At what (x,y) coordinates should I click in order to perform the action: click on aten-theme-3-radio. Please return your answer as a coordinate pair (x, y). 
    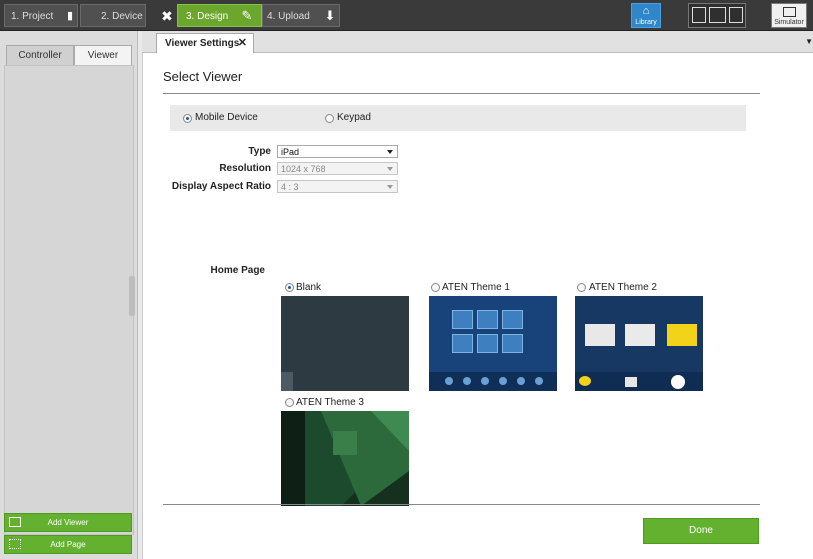
    Looking at the image, I should click on (289, 402).